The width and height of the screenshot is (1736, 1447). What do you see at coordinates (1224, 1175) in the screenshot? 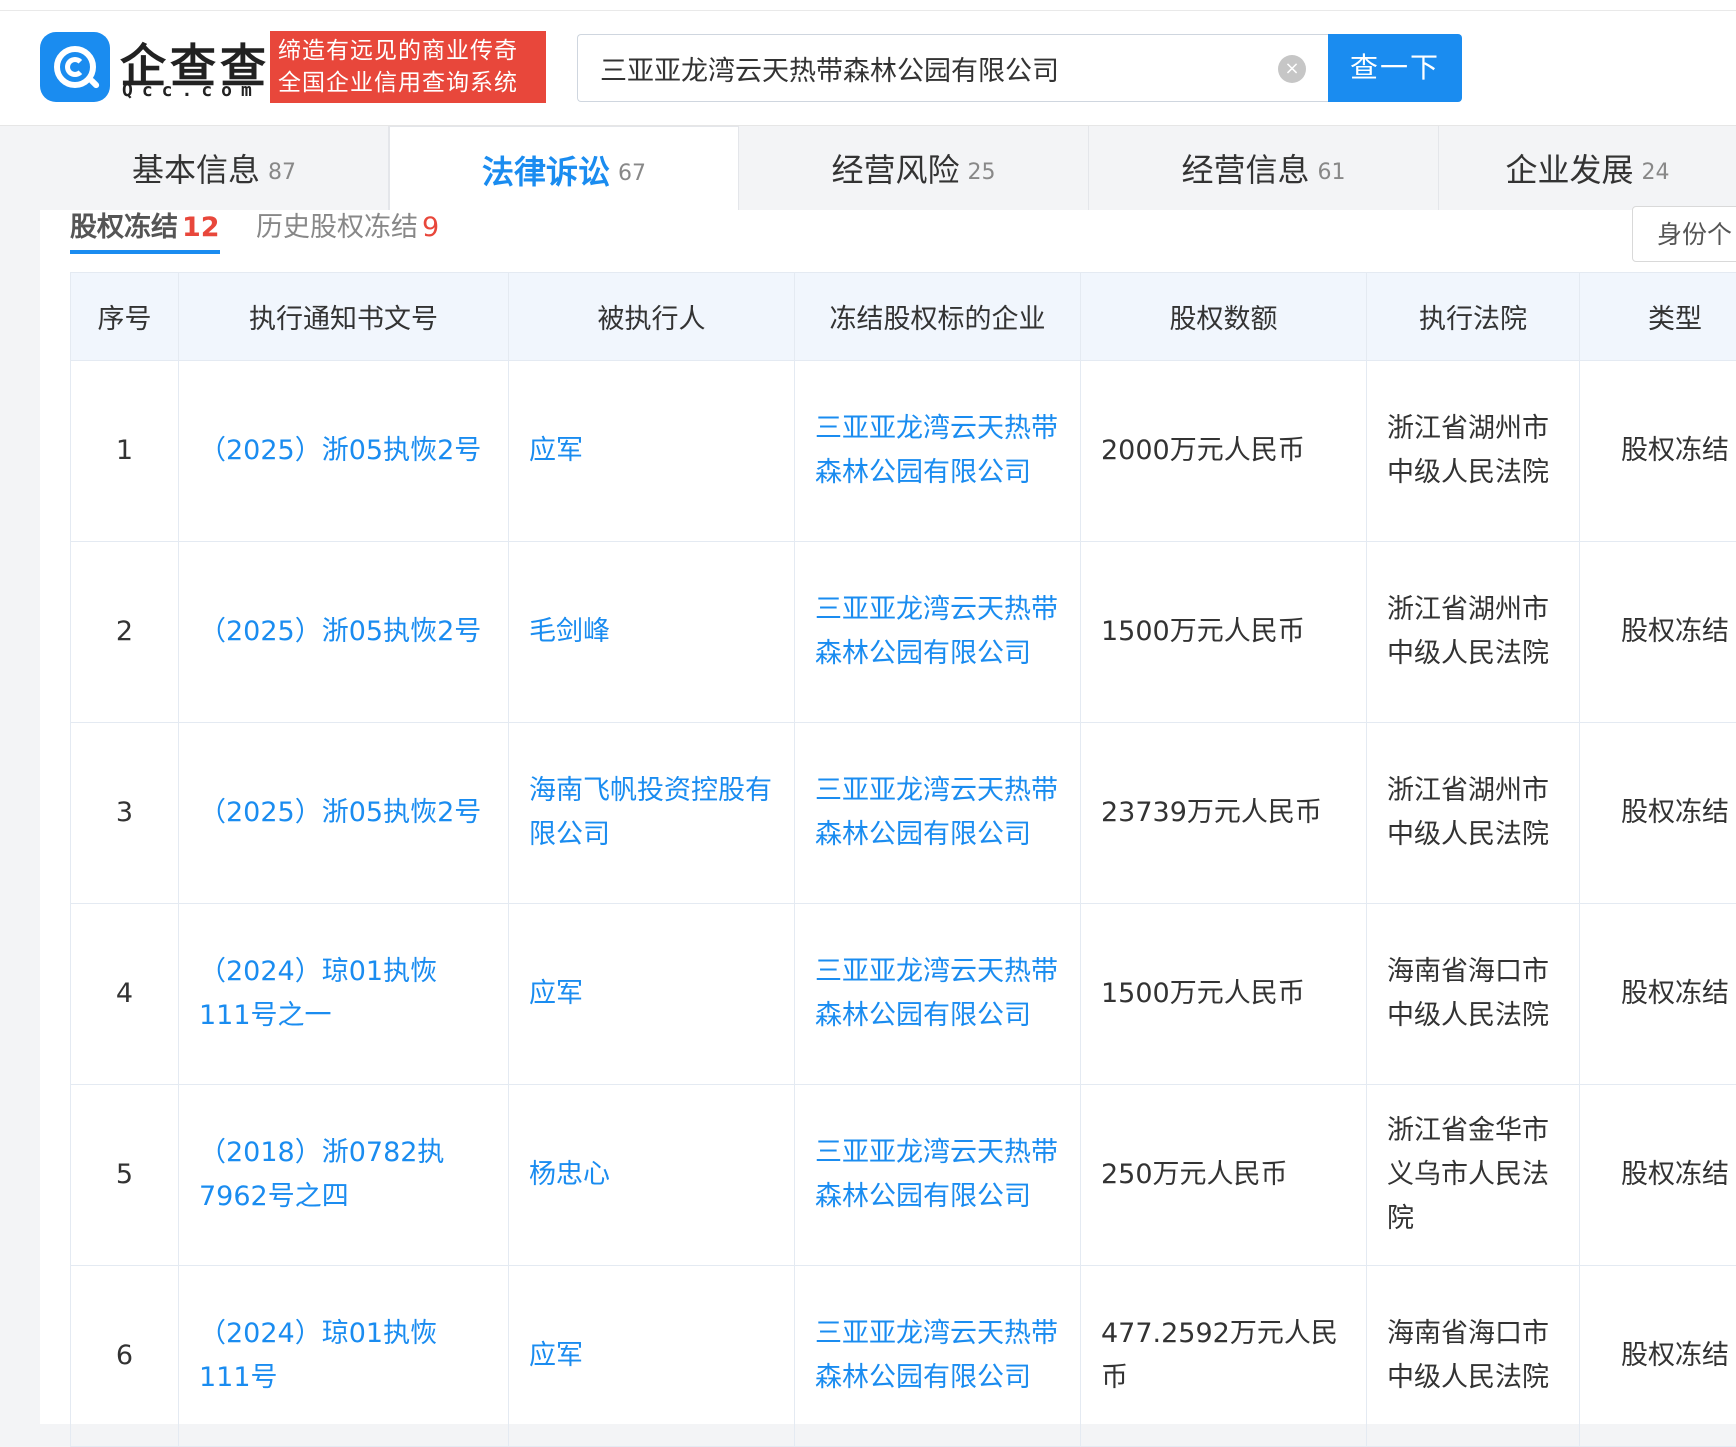
I see `cell-amount: 250万元人民币` at bounding box center [1224, 1175].